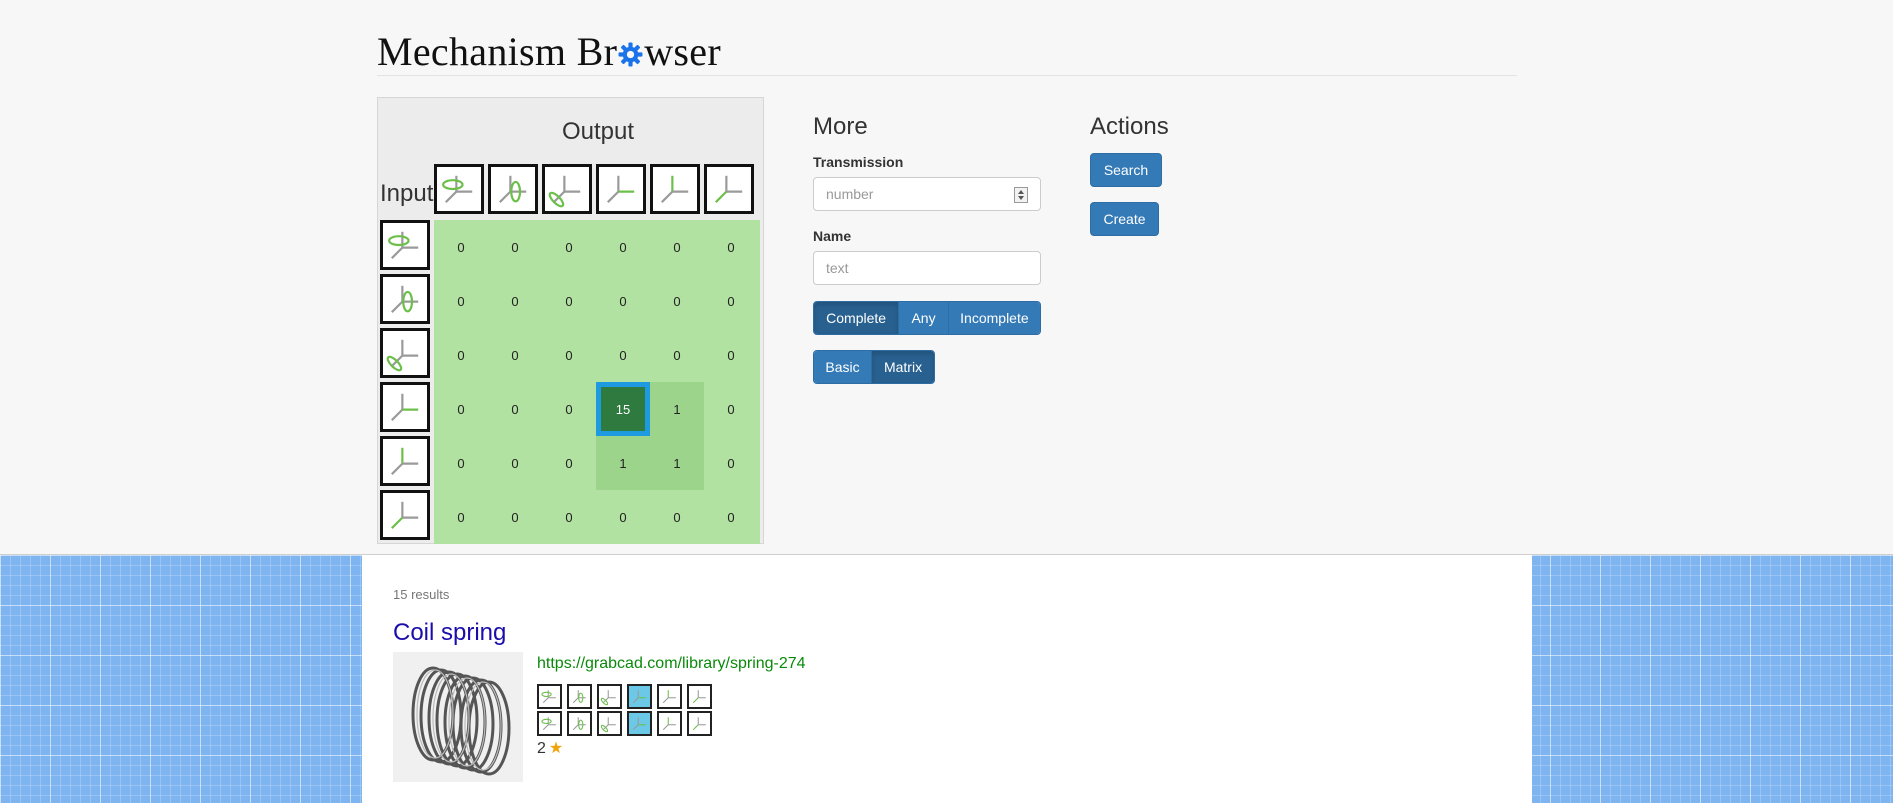  I want to click on incomplete-button: Incomplete, so click(994, 318).